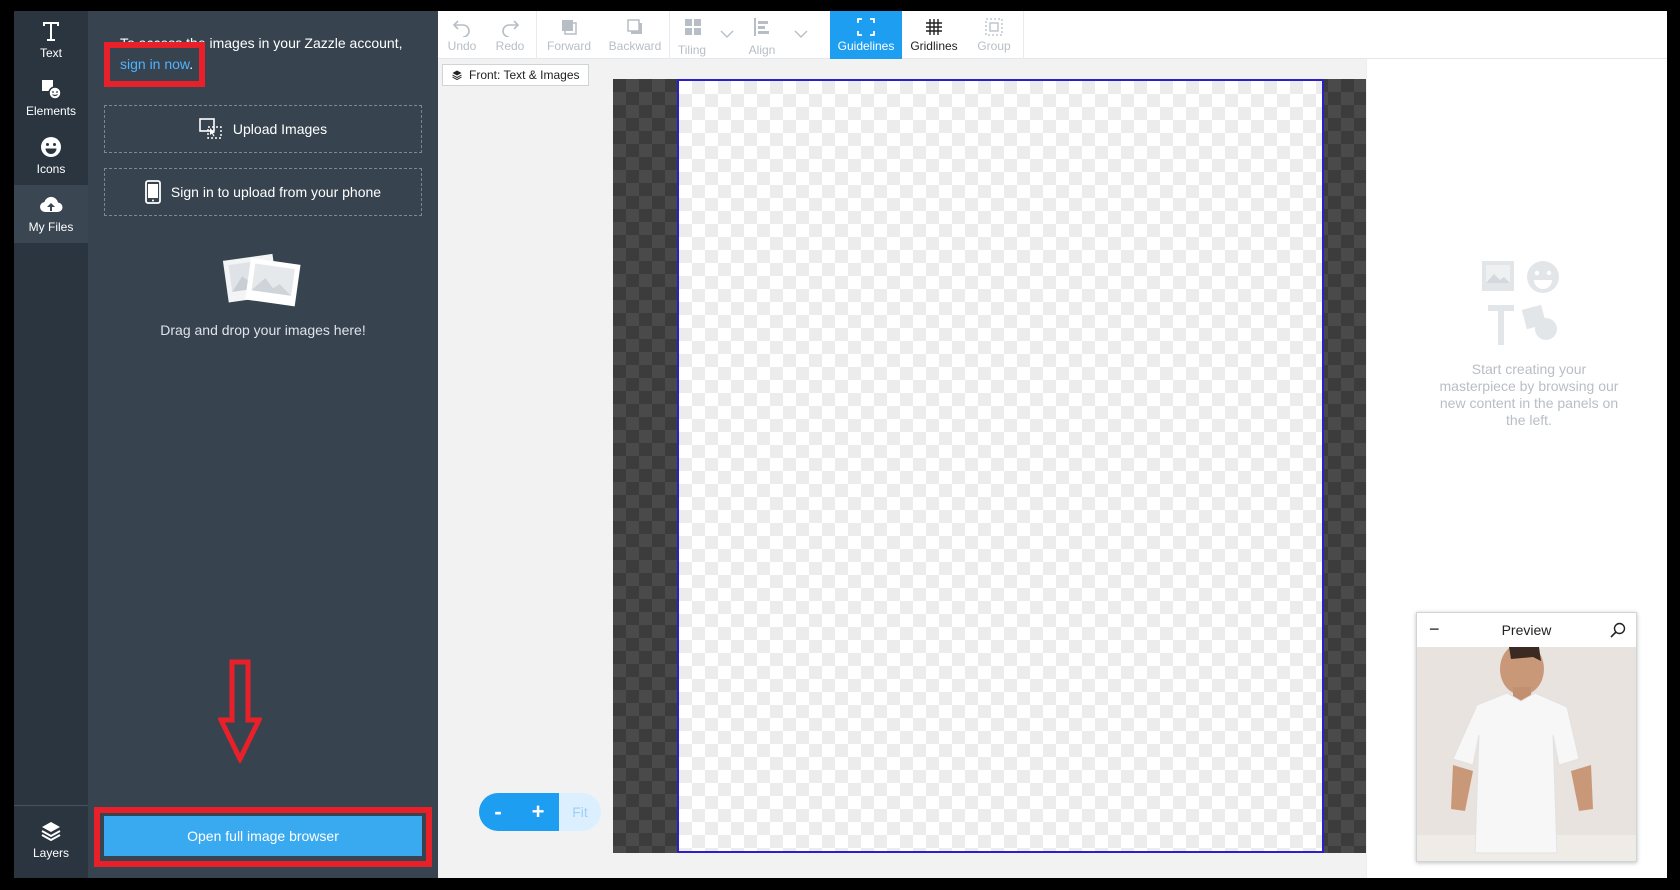  I want to click on tool-sidebar: Text Elements Icons My Files Layers, so click(51, 444).